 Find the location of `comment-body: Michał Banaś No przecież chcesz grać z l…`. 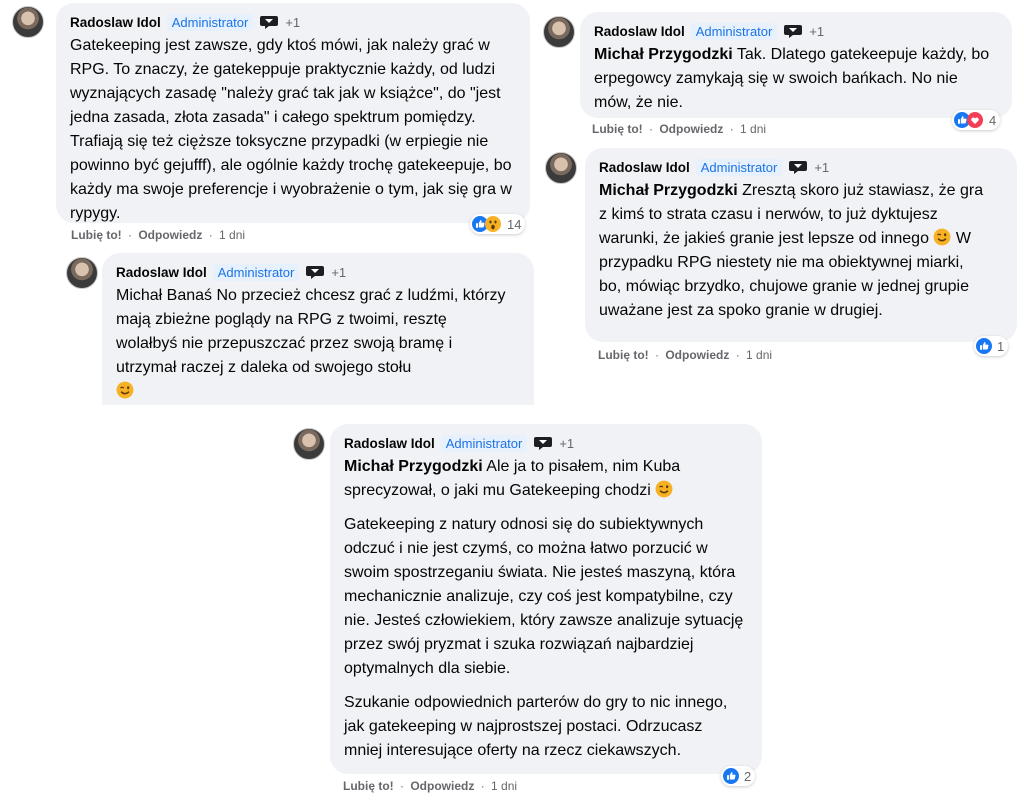

comment-body: Michał Banaś No przecież chcesz grać z l… is located at coordinates (311, 331).